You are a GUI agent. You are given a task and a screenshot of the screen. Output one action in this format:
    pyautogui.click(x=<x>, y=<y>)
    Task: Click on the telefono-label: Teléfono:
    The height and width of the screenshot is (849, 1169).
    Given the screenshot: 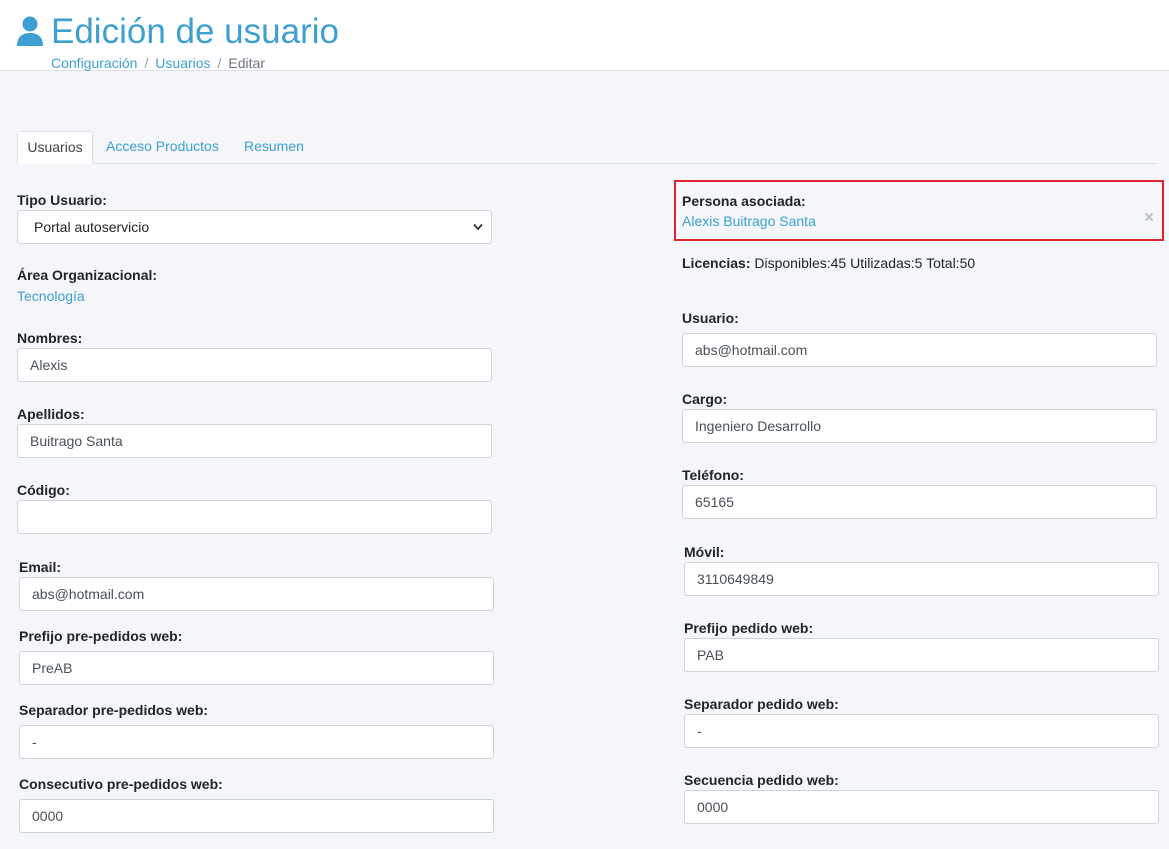 What is the action you would take?
    pyautogui.click(x=713, y=475)
    